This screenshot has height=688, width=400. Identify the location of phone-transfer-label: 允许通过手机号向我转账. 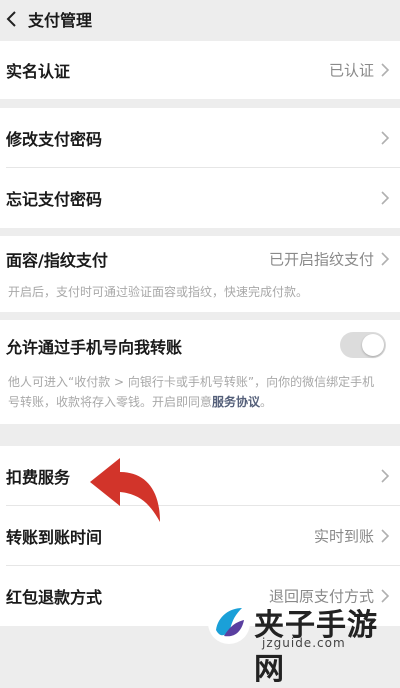
(94, 347).